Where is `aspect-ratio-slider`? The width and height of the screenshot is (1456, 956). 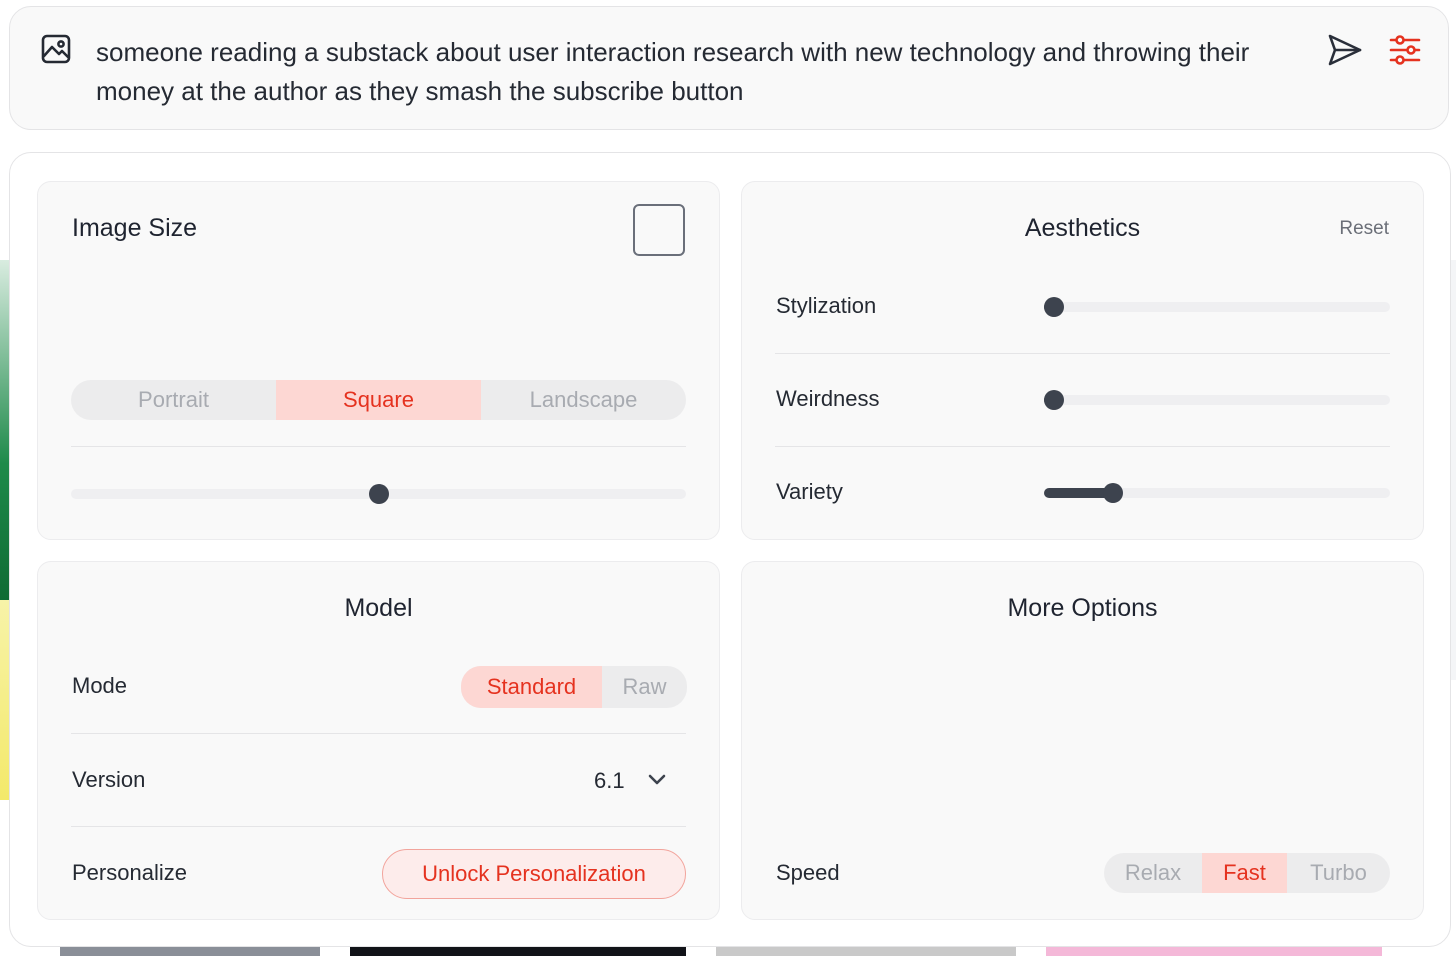
aspect-ratio-slider is located at coordinates (378, 494).